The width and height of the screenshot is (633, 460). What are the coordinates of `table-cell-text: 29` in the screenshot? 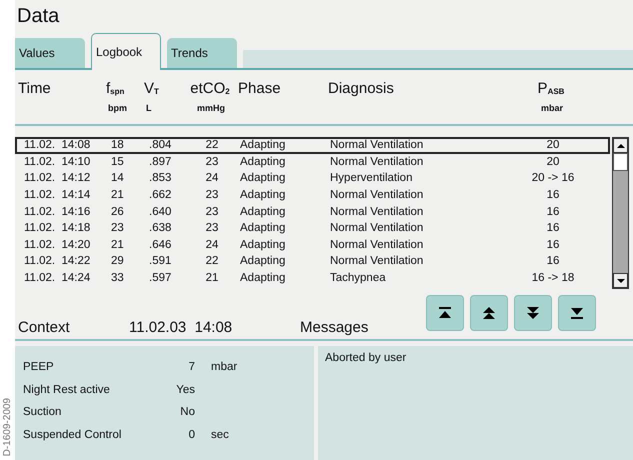 It's located at (117, 261).